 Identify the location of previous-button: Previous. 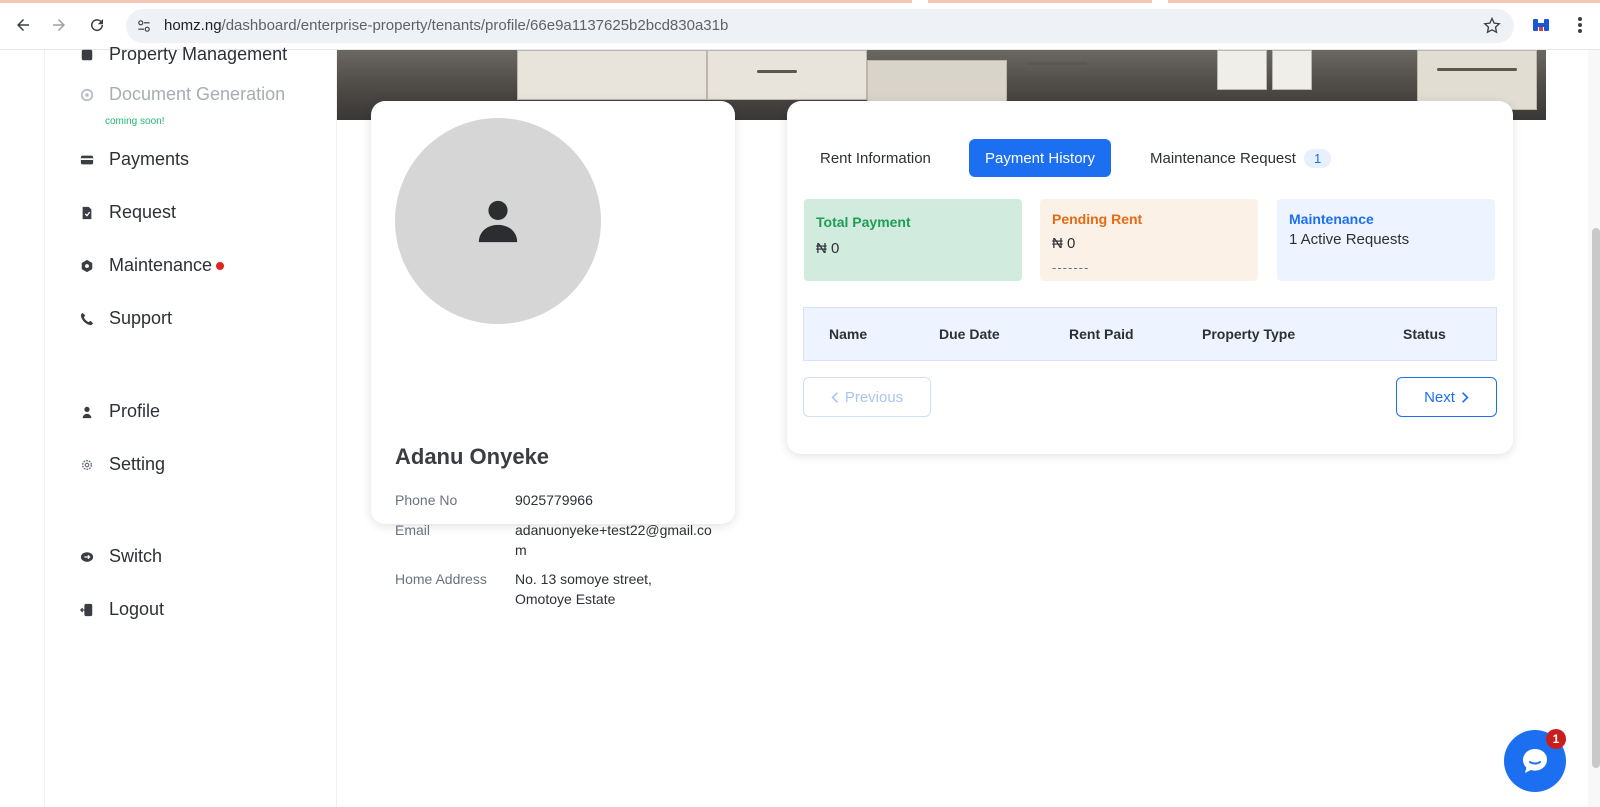
(867, 397).